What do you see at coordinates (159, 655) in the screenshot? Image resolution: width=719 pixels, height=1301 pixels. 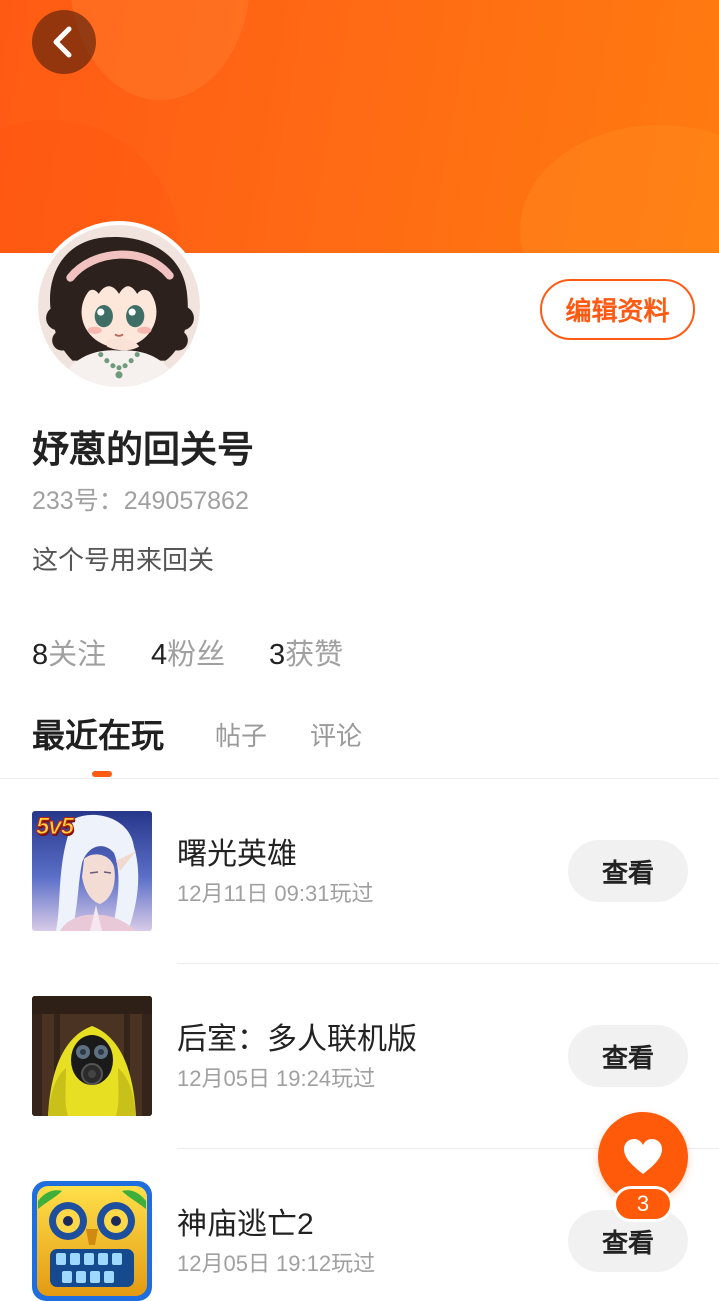 I see `stat-count: 4` at bounding box center [159, 655].